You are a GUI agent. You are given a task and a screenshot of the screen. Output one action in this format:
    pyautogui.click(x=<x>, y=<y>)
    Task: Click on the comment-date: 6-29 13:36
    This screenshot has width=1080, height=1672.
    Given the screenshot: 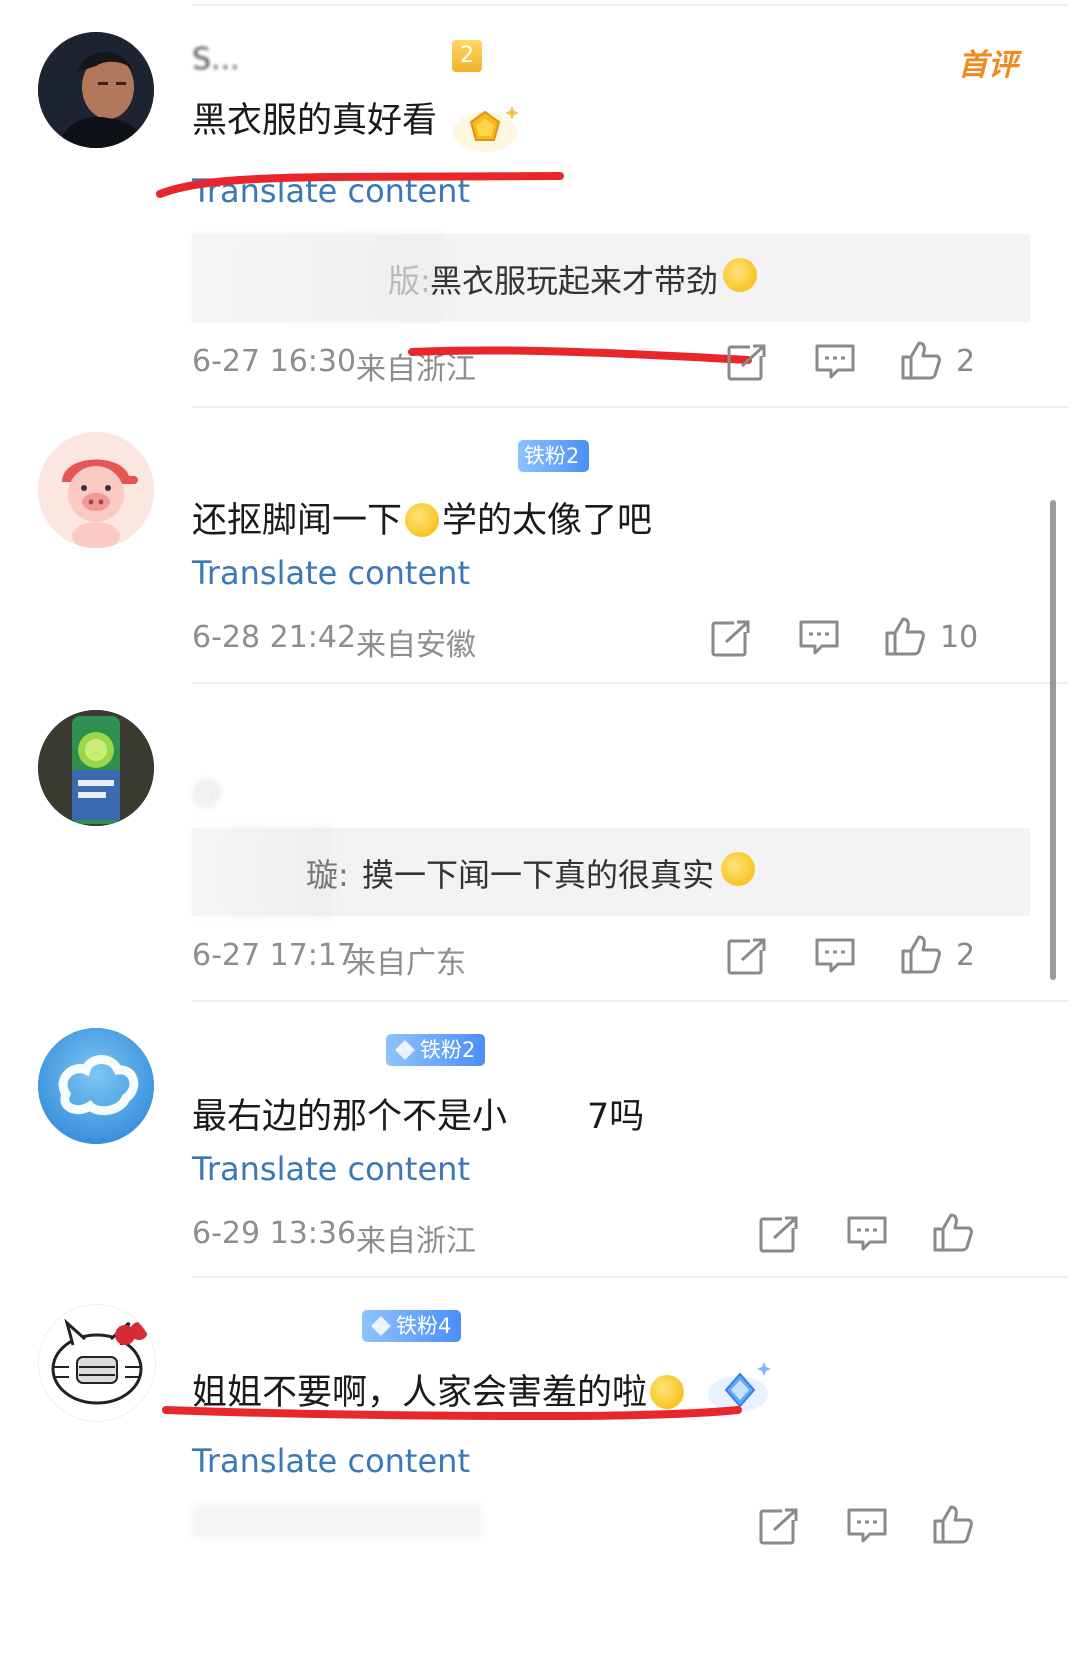 What is the action you would take?
    pyautogui.click(x=274, y=1233)
    